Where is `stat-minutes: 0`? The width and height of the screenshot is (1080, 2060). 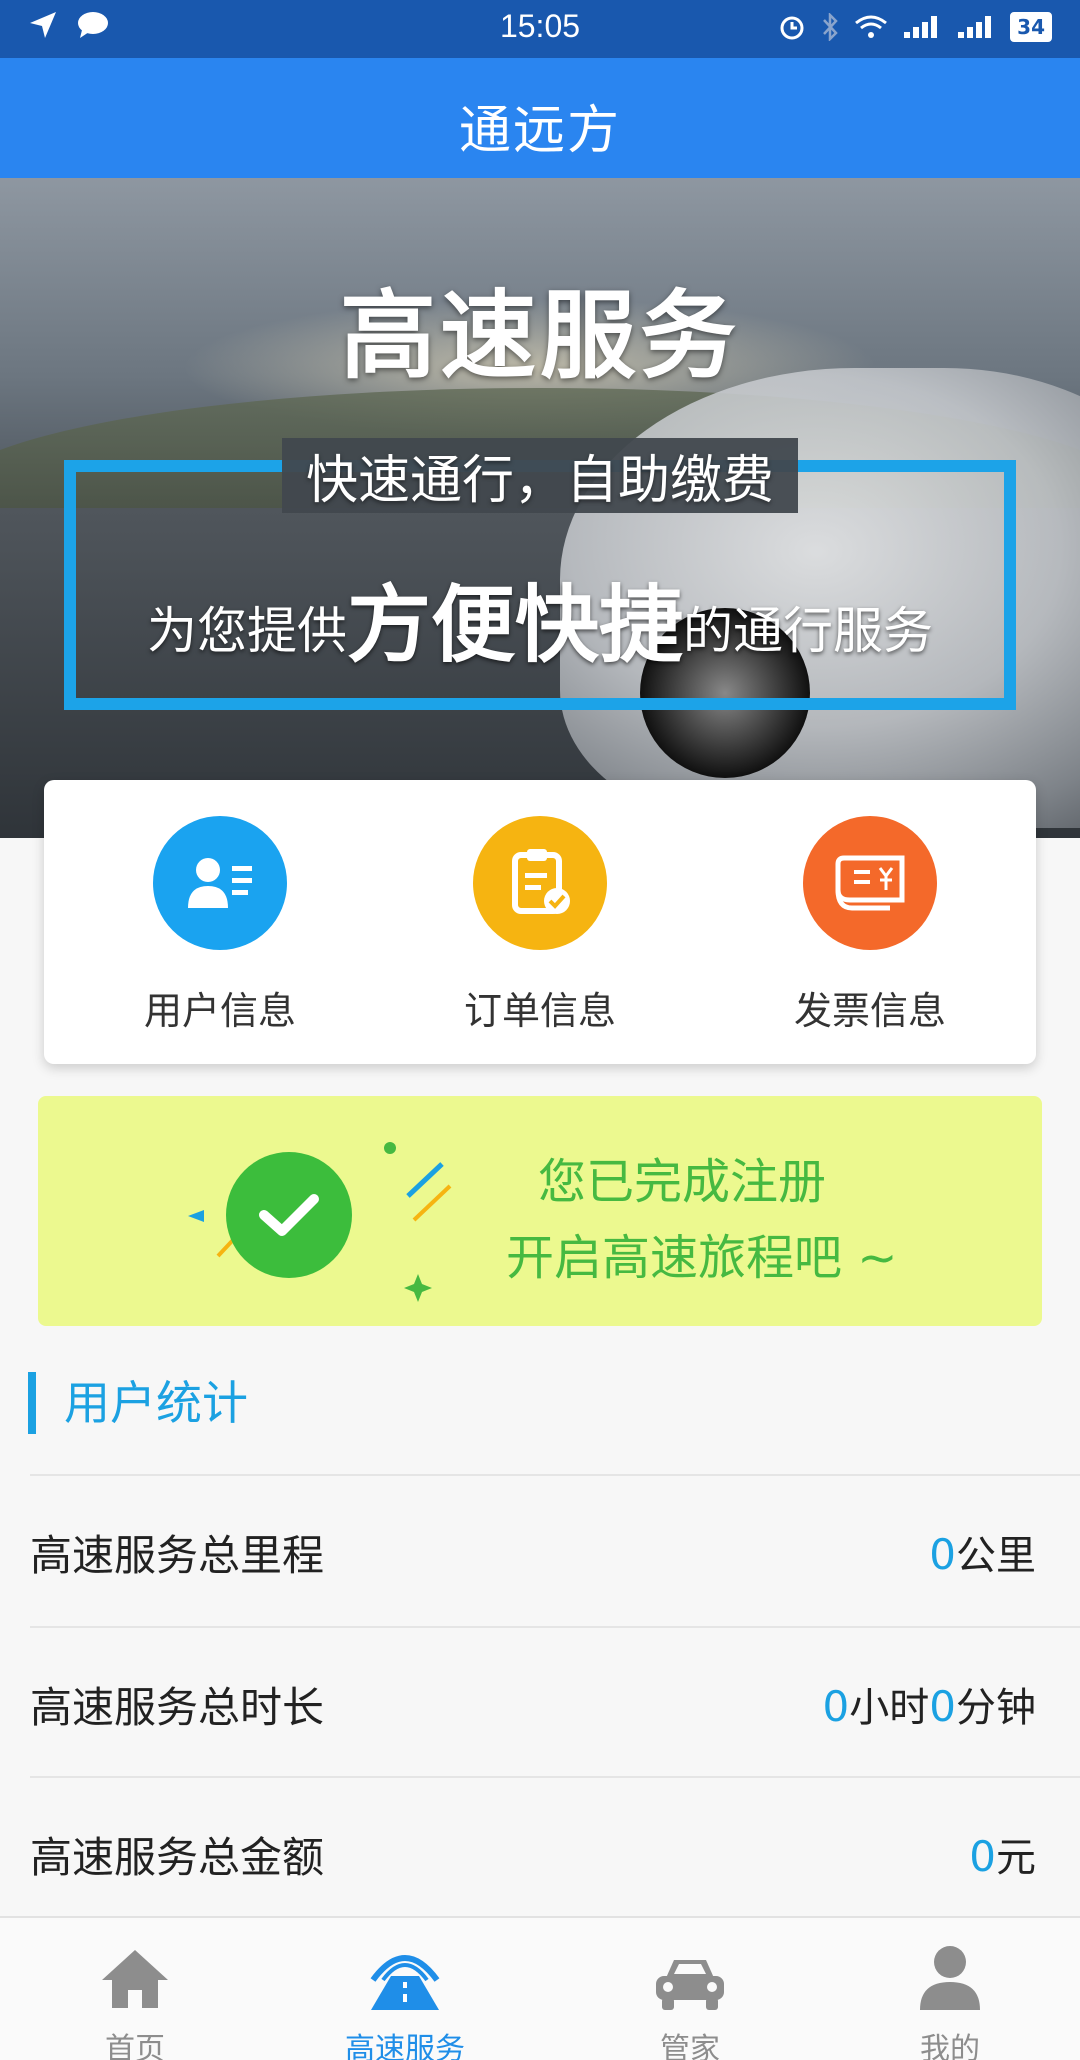 stat-minutes: 0 is located at coordinates (942, 1706).